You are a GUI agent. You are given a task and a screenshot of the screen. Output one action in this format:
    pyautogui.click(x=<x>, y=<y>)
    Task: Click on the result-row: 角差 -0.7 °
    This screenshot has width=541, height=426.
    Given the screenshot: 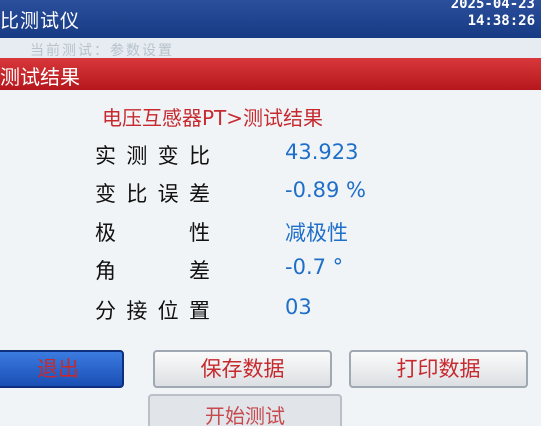 What is the action you would take?
    pyautogui.click(x=270, y=272)
    